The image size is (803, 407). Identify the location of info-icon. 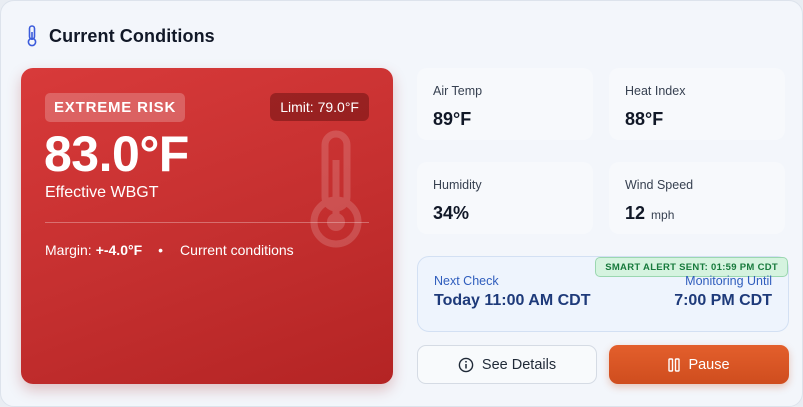
(466, 364).